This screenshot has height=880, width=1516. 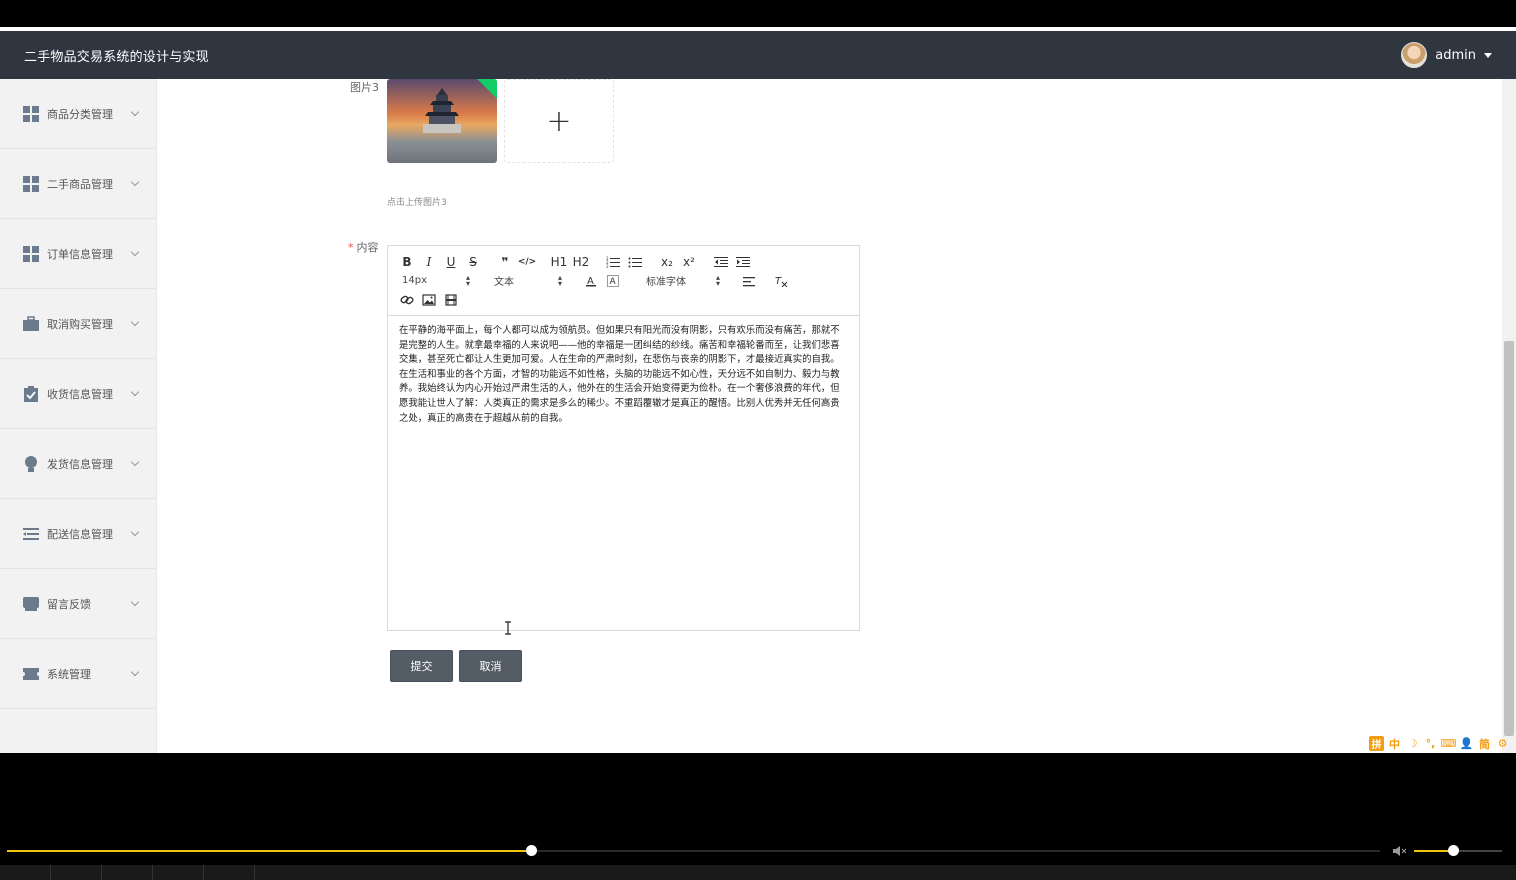 I want to click on sidebar-item-delivery: 配送信息管理, so click(x=78, y=534).